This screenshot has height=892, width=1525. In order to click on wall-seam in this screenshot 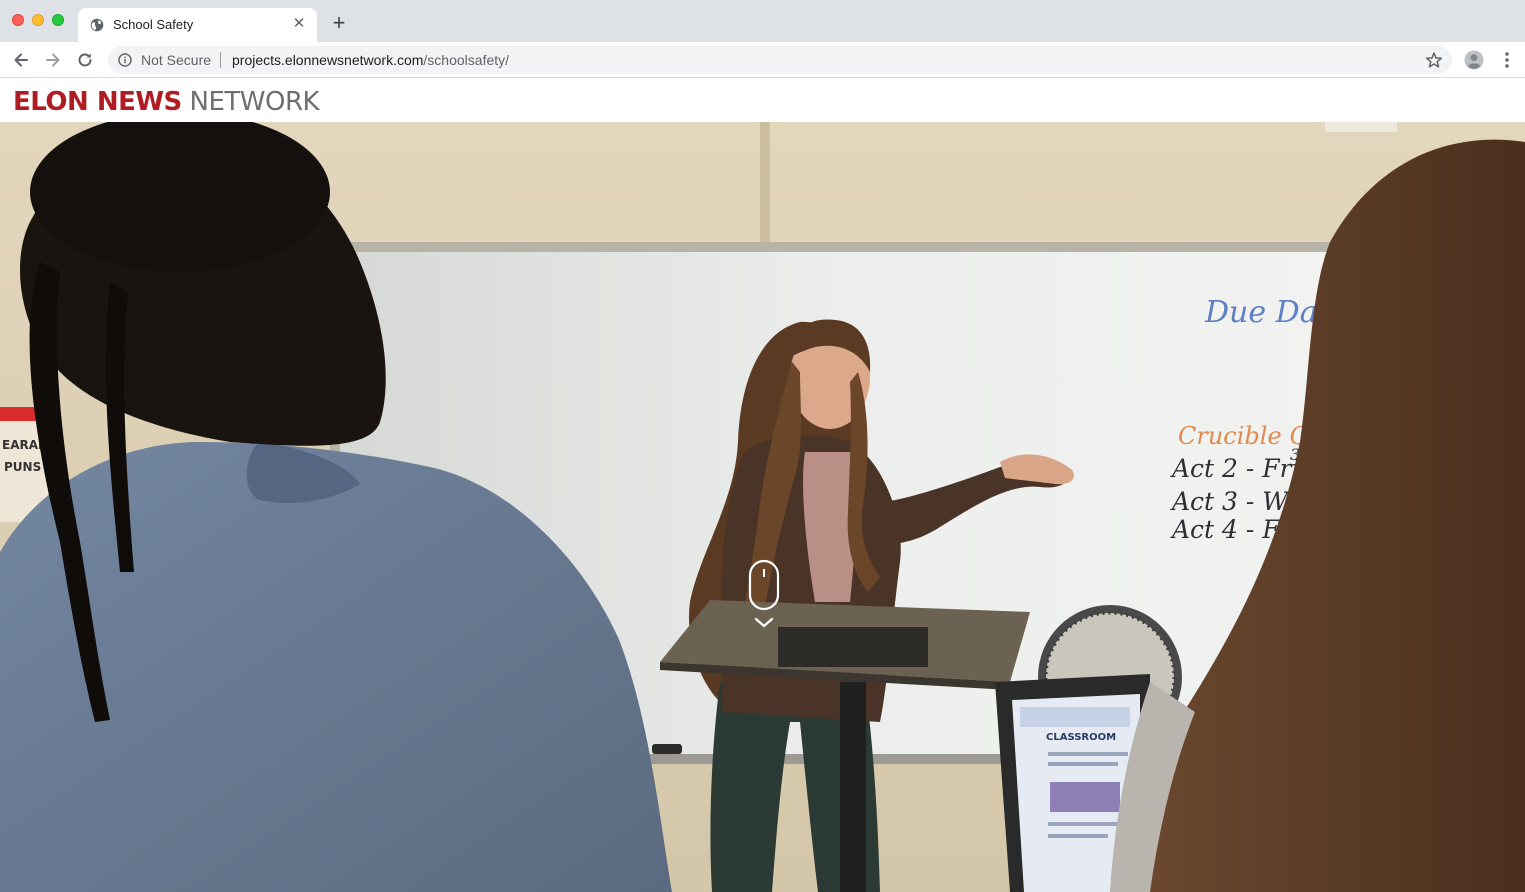, I will do `click(765, 187)`.